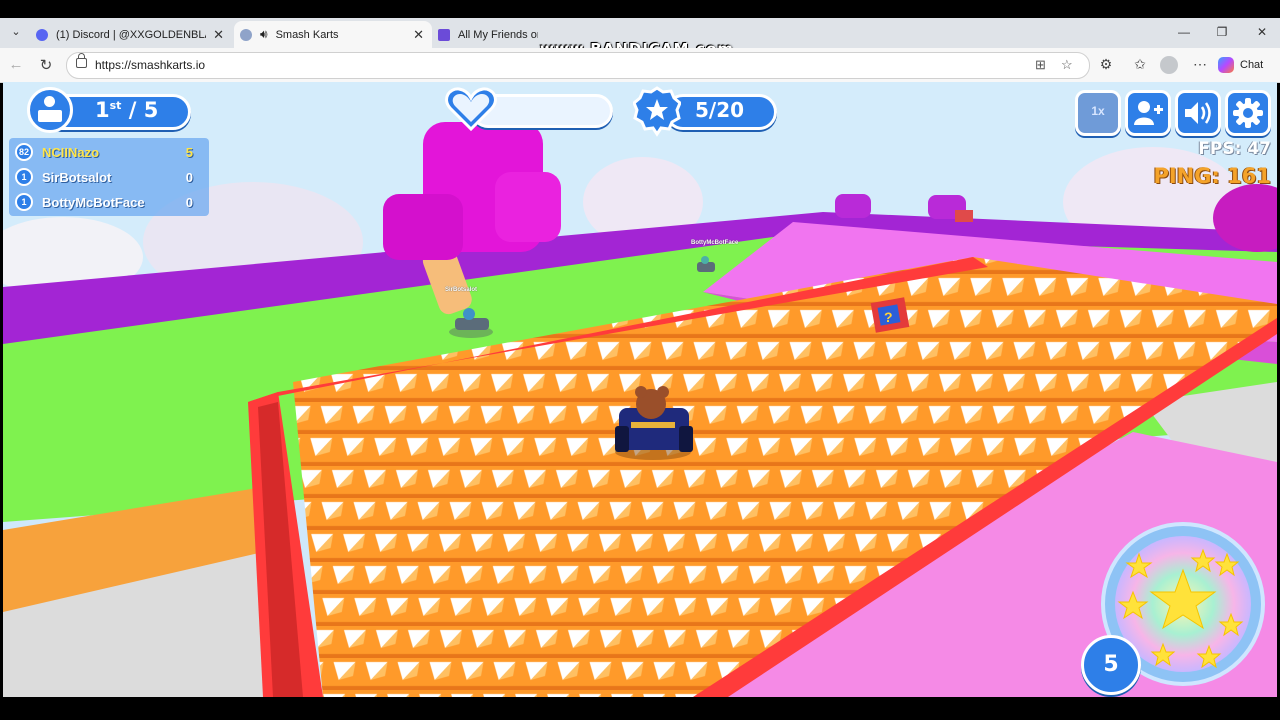 The height and width of the screenshot is (720, 1280). Describe the element at coordinates (640, 9) in the screenshot. I see `video-letterbox-top` at that location.